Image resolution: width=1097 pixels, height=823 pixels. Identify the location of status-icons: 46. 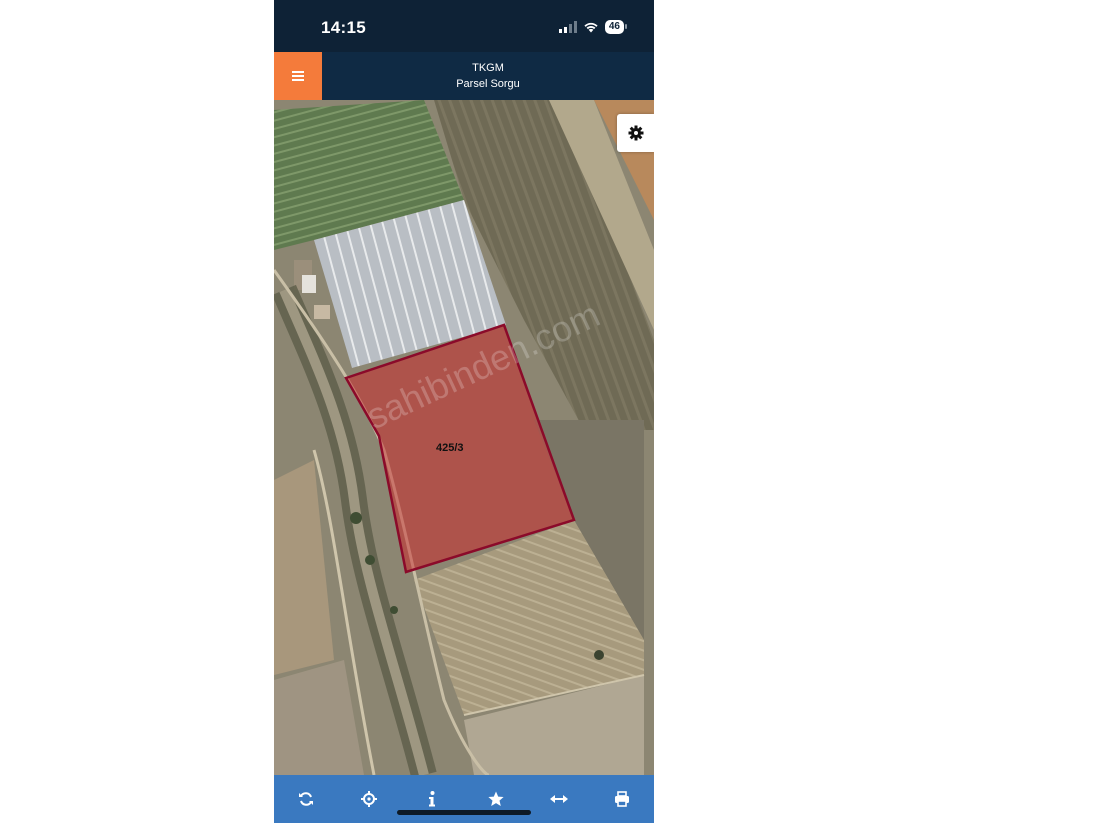
(593, 27).